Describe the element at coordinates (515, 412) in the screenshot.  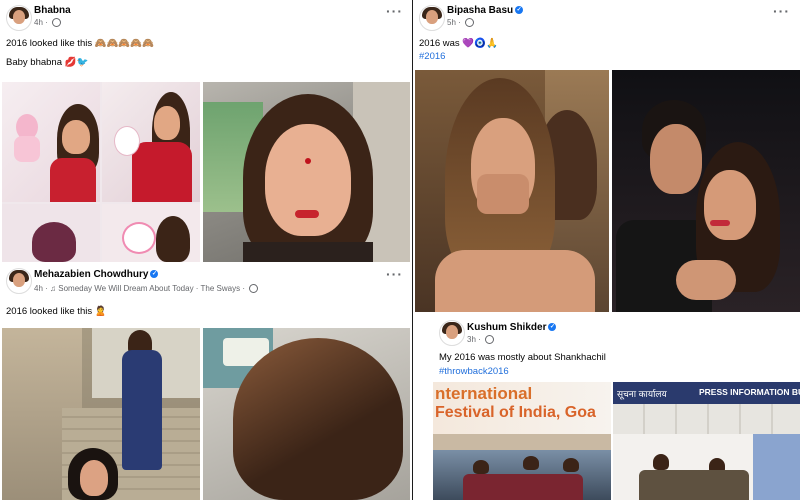
I see `banner-text: Festival of India, Goa` at that location.